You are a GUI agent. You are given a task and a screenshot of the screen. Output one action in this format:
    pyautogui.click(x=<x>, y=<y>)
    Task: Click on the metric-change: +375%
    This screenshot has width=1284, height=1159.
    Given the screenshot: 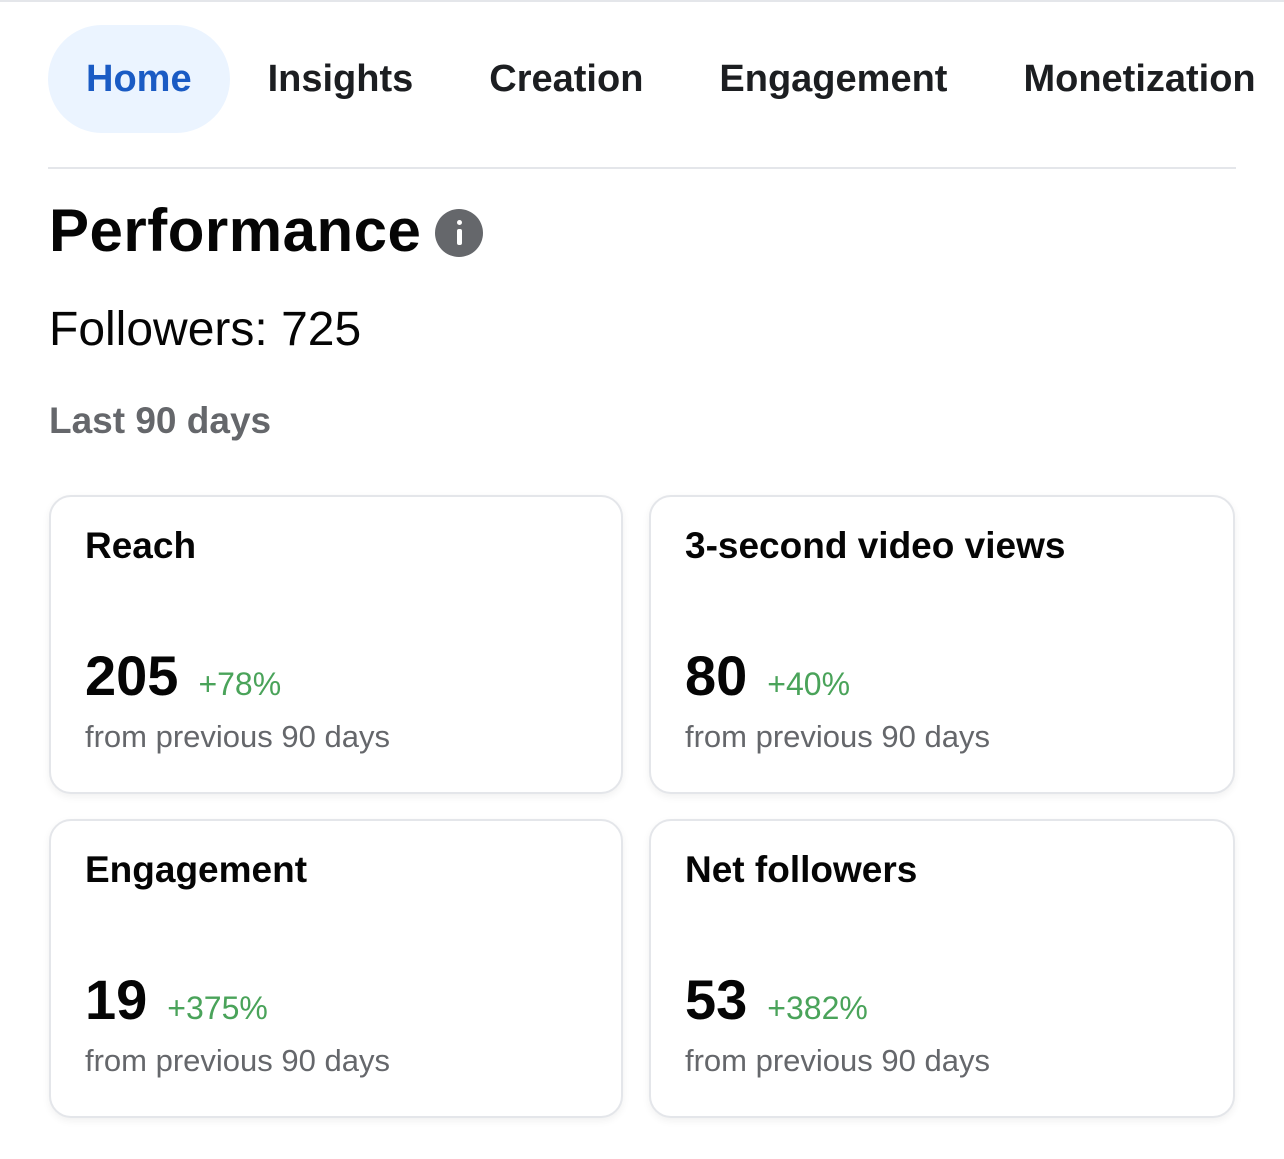 What is the action you would take?
    pyautogui.click(x=217, y=1008)
    